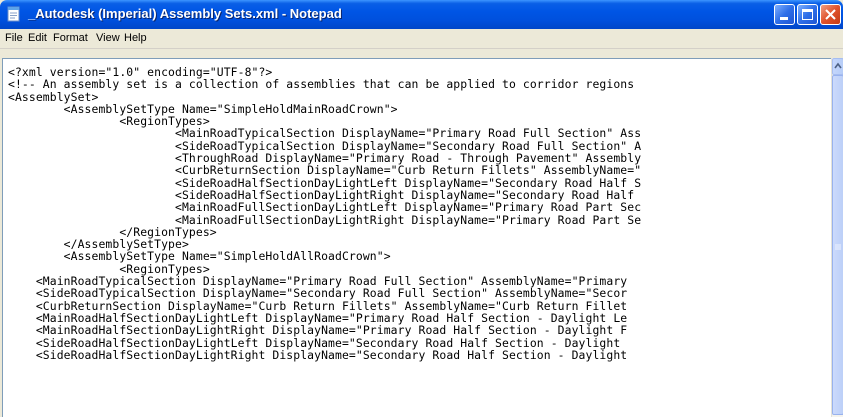  Describe the element at coordinates (14, 38) in the screenshot. I see `menu-file: File` at that location.